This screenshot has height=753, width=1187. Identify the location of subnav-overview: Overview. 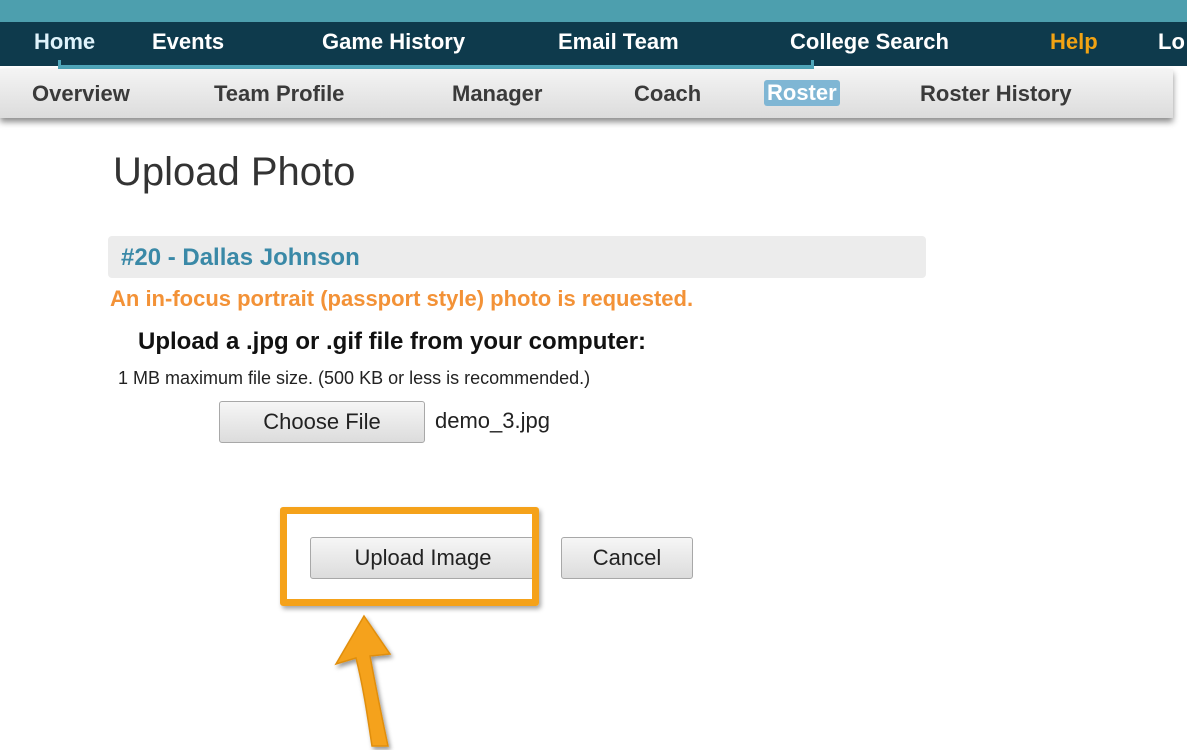
(81, 94).